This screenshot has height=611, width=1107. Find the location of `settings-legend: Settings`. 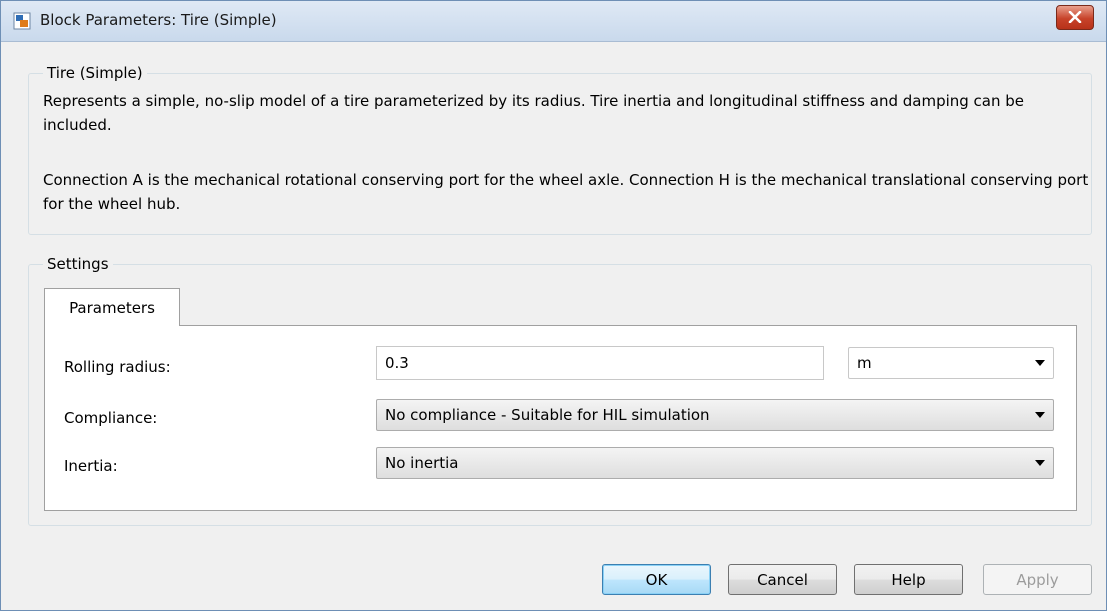

settings-legend: Settings is located at coordinates (78, 264).